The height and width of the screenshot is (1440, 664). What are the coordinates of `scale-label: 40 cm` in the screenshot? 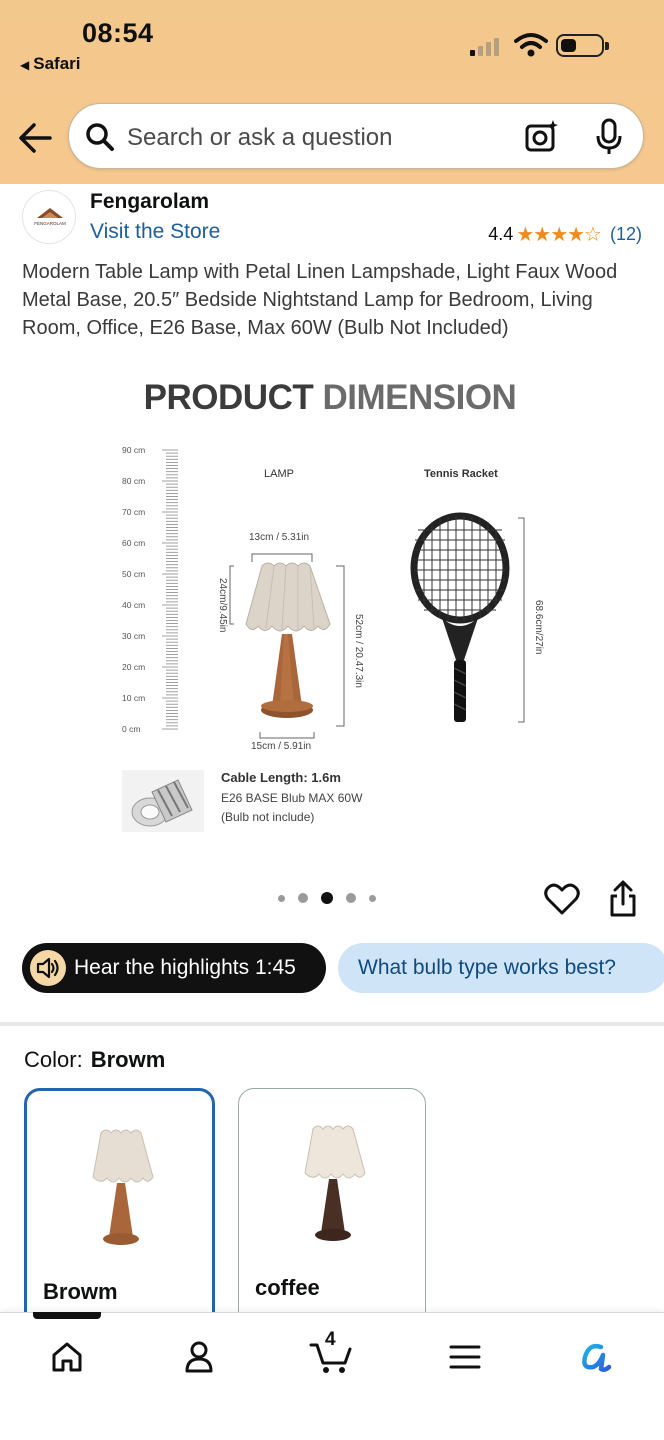 It's located at (134, 605).